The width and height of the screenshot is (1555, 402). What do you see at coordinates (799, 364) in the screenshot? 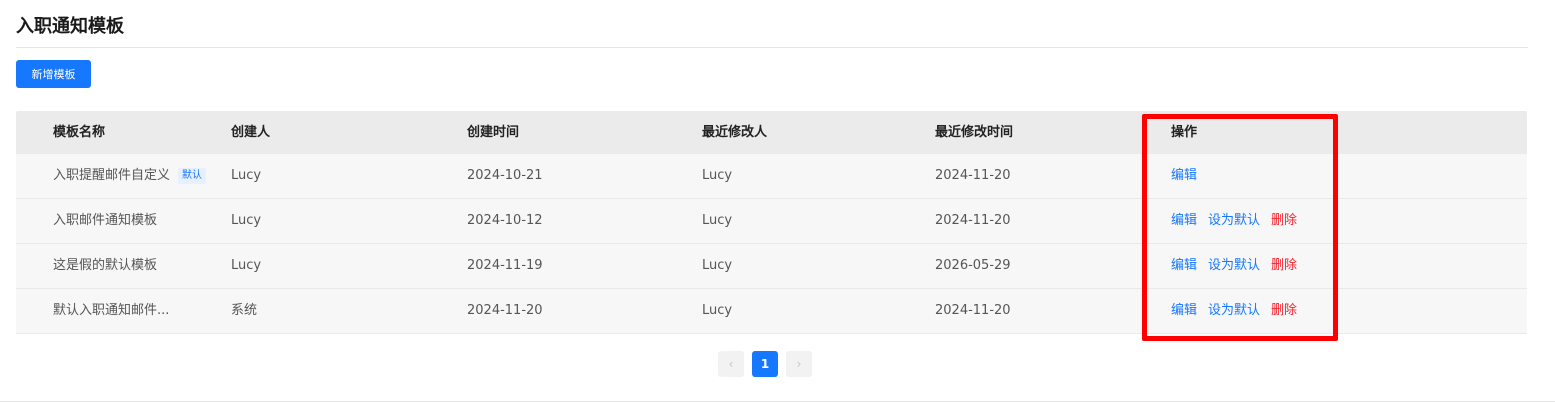
I see `next-page-button: ›` at bounding box center [799, 364].